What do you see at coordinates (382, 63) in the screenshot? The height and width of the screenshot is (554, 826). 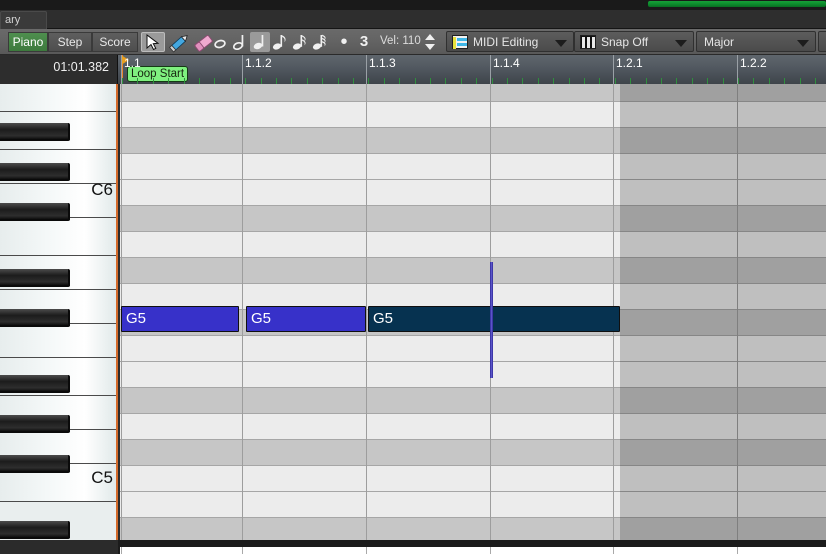 I see `ruler-bar-label: 1.1.3` at bounding box center [382, 63].